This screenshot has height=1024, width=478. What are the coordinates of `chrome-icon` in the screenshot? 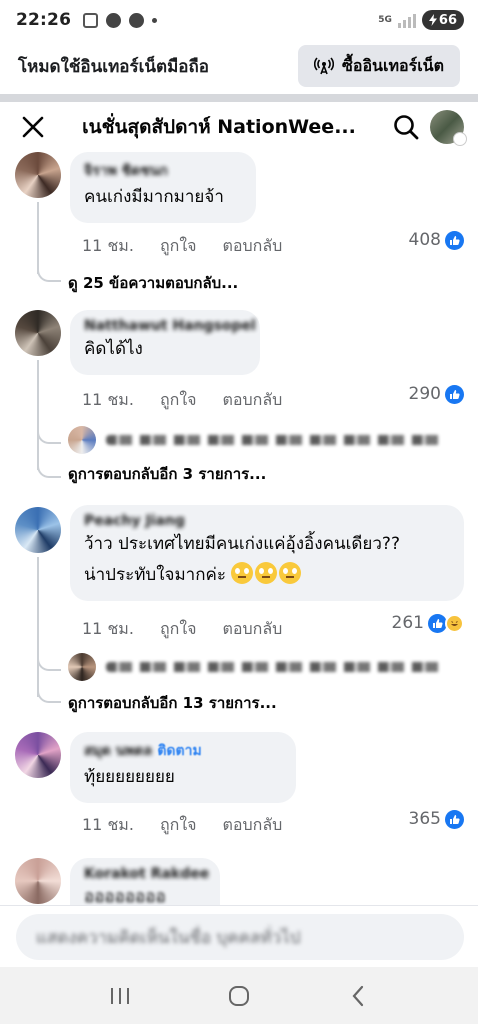 It's located at (137, 20).